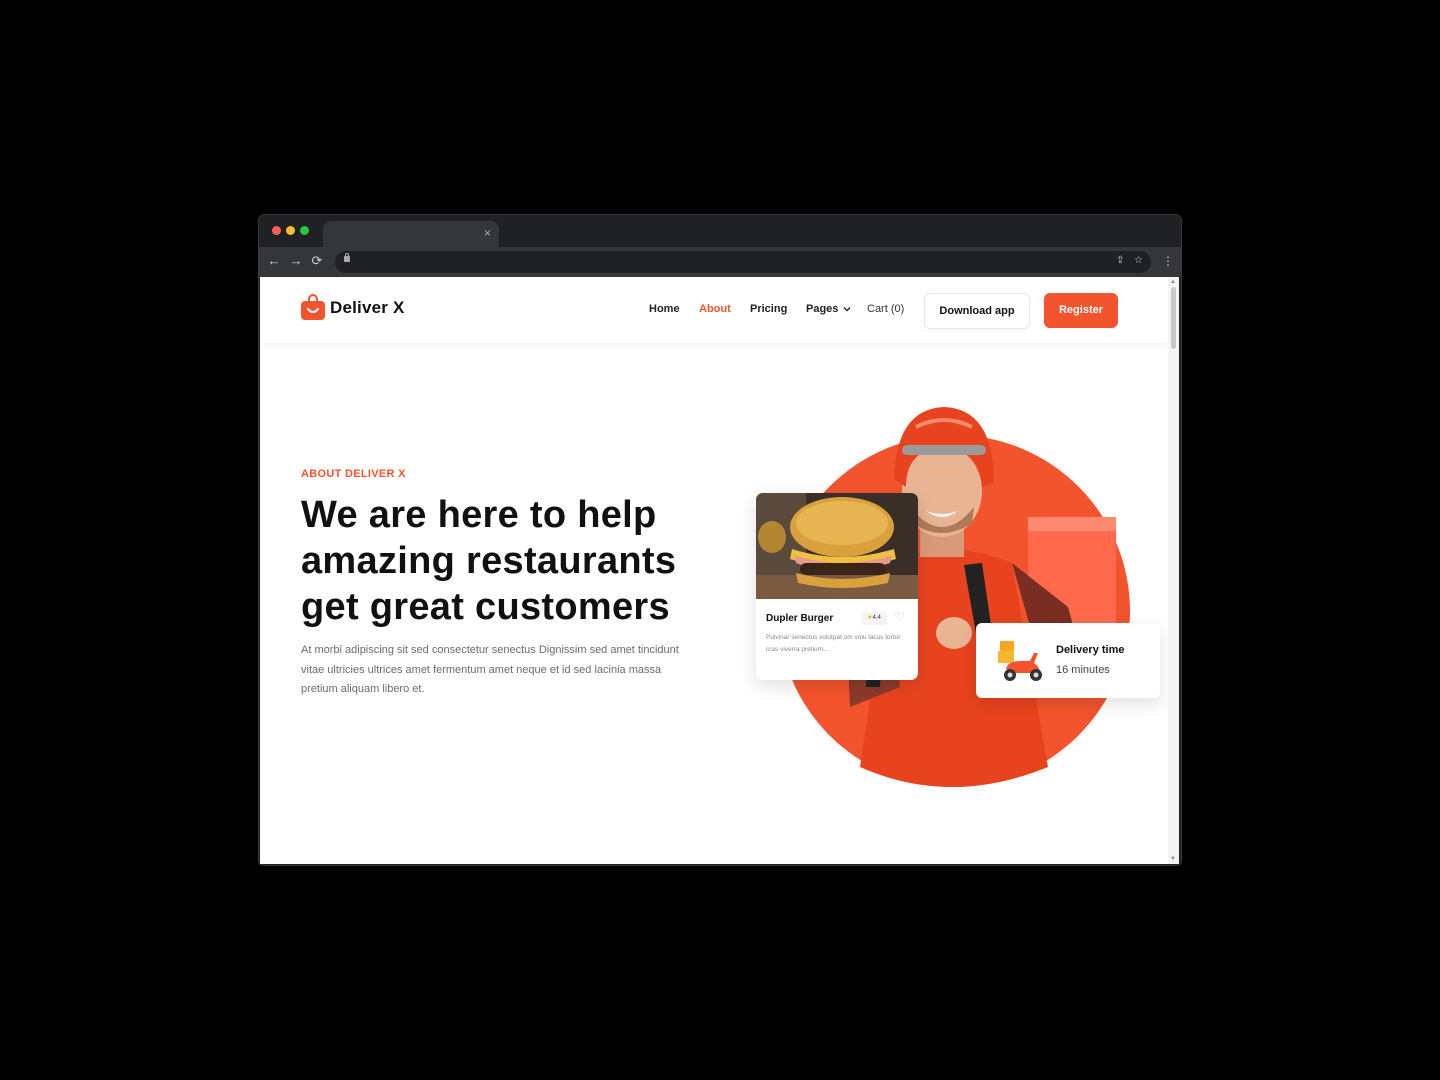 The width and height of the screenshot is (1440, 1080). What do you see at coordinates (353, 474) in the screenshot?
I see `section-eyebrow: ABOUT DELIVER X` at bounding box center [353, 474].